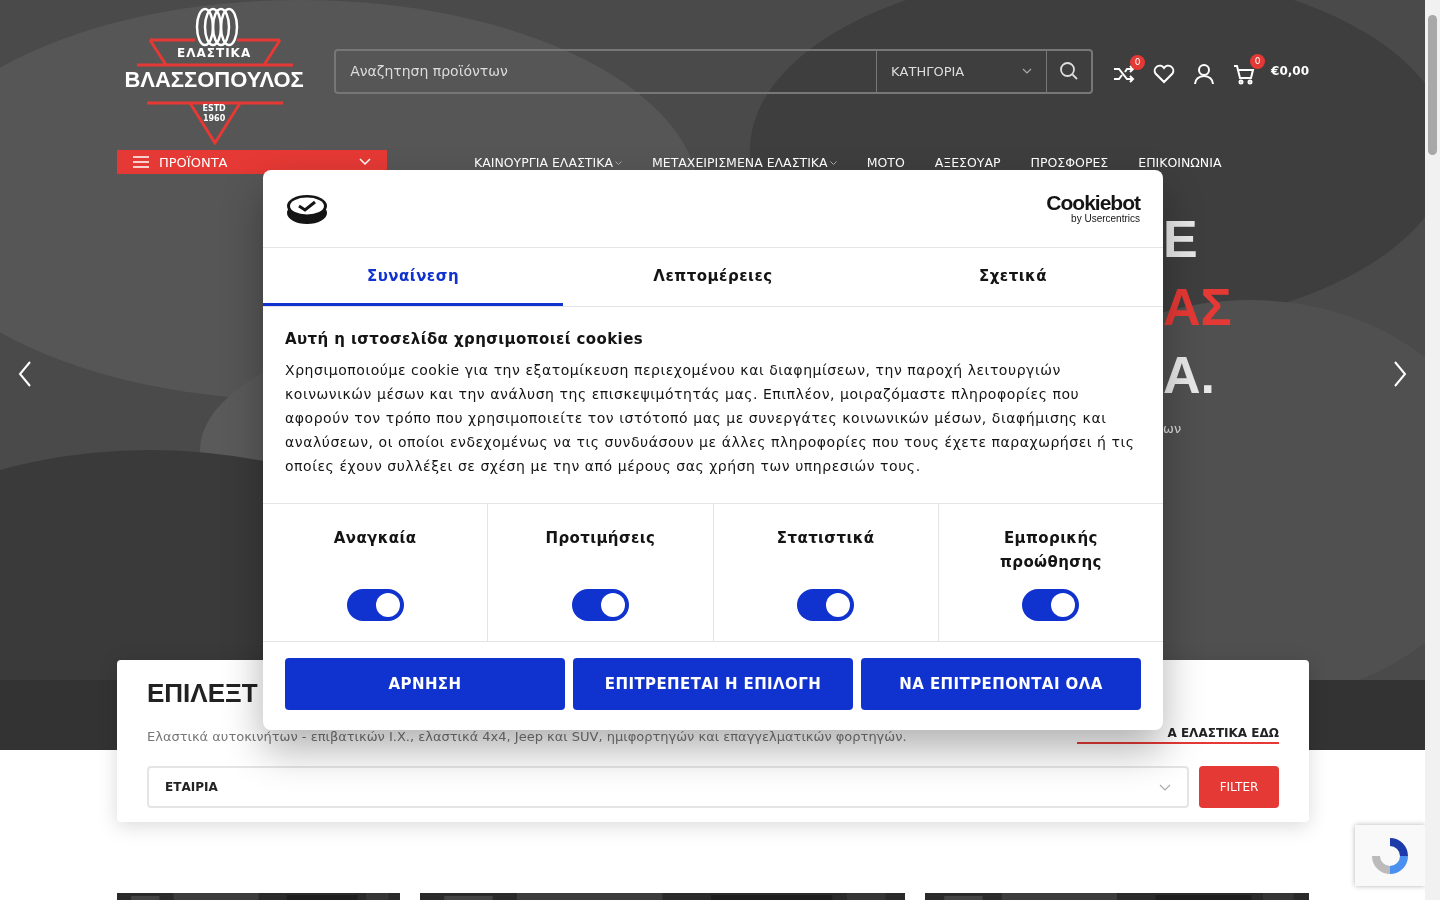 This screenshot has width=1440, height=900. I want to click on nav-link: ΜΟΤΟ, so click(885, 162).